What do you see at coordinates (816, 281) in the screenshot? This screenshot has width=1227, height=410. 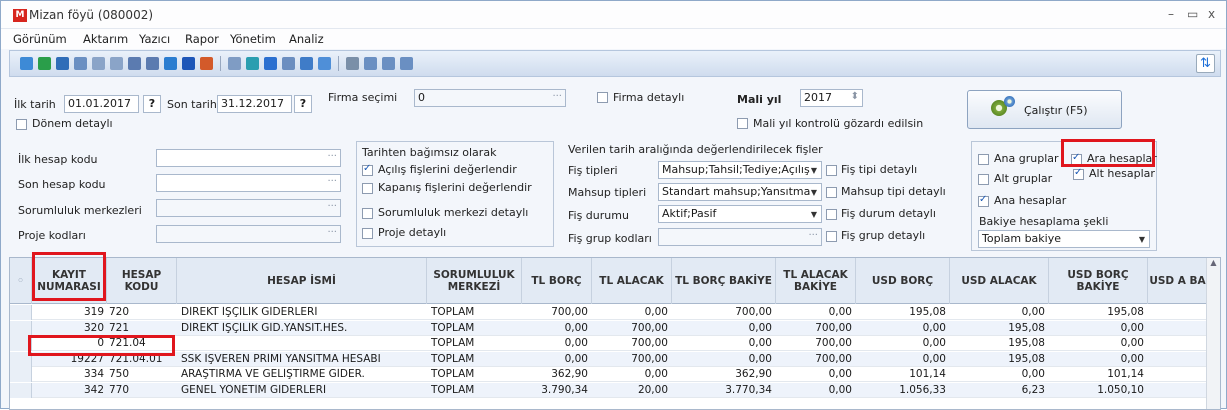 I see `col-tl-alacak-bakiye: TL ALACAK BAKİYE` at bounding box center [816, 281].